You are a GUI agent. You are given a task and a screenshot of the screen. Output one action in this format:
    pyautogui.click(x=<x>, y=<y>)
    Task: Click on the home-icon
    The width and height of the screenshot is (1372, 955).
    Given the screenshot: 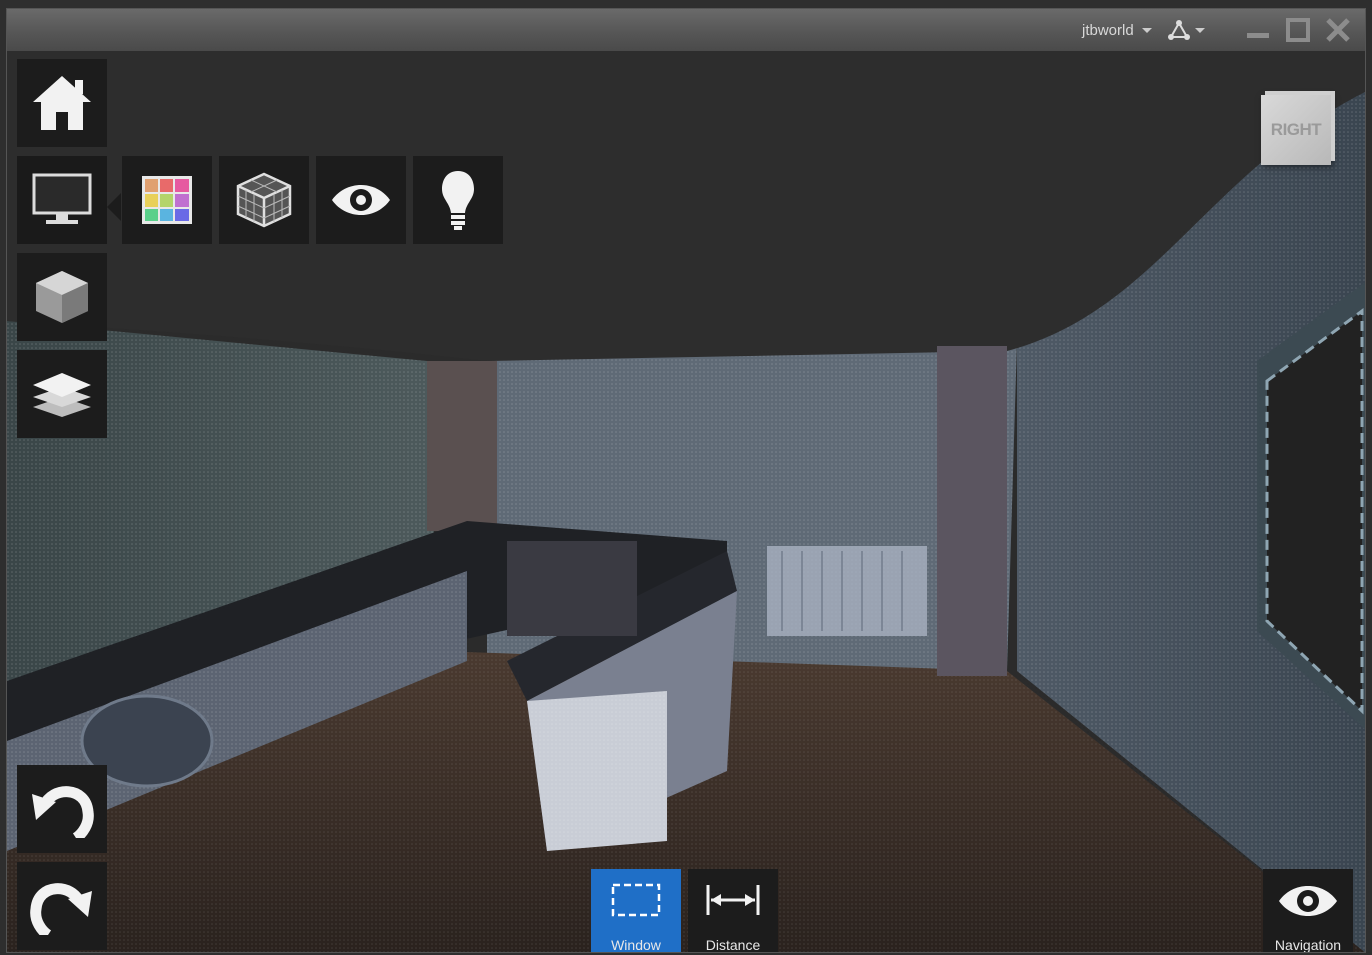 What is the action you would take?
    pyautogui.click(x=62, y=103)
    